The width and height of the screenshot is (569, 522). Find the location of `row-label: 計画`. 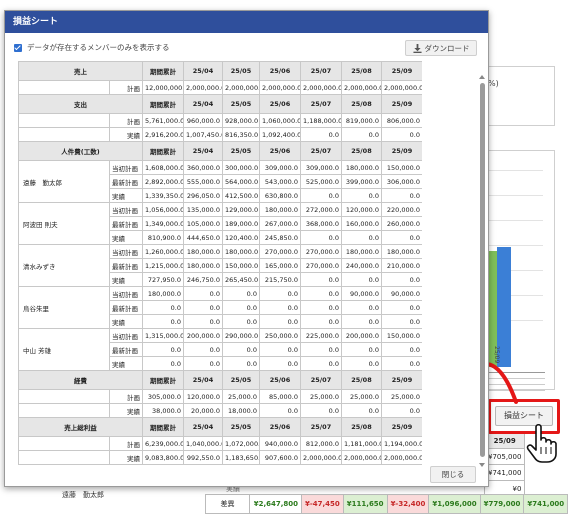

row-label: 計画 is located at coordinates (126, 120).